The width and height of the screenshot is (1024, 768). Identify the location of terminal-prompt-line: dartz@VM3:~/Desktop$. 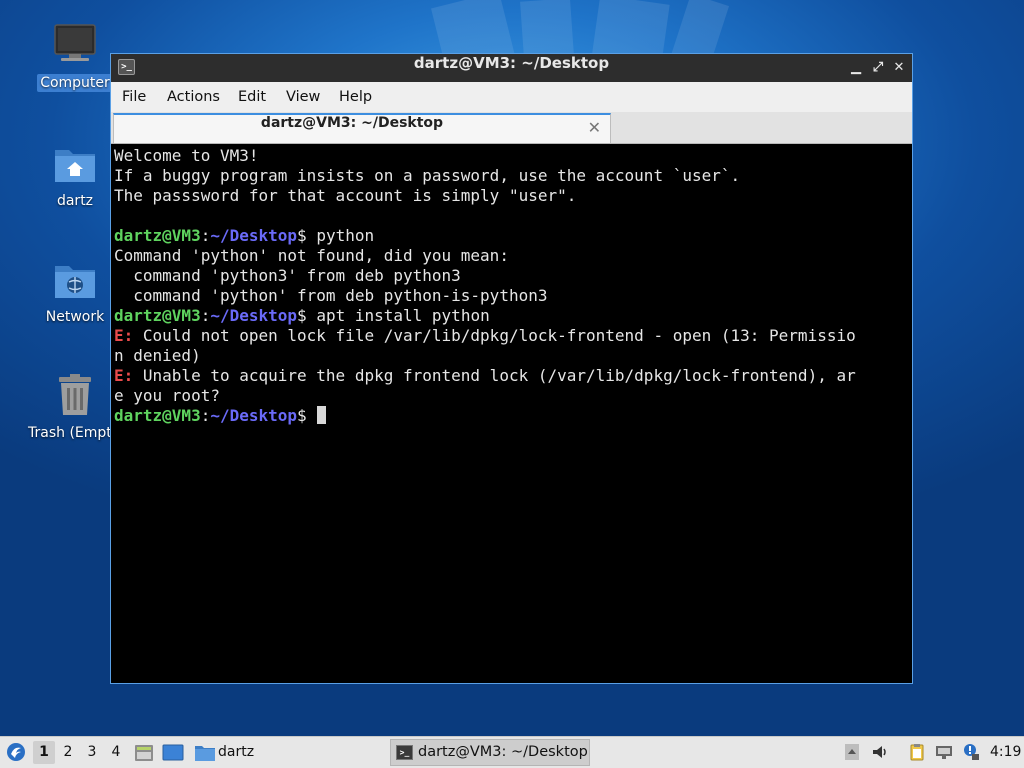
(513, 416).